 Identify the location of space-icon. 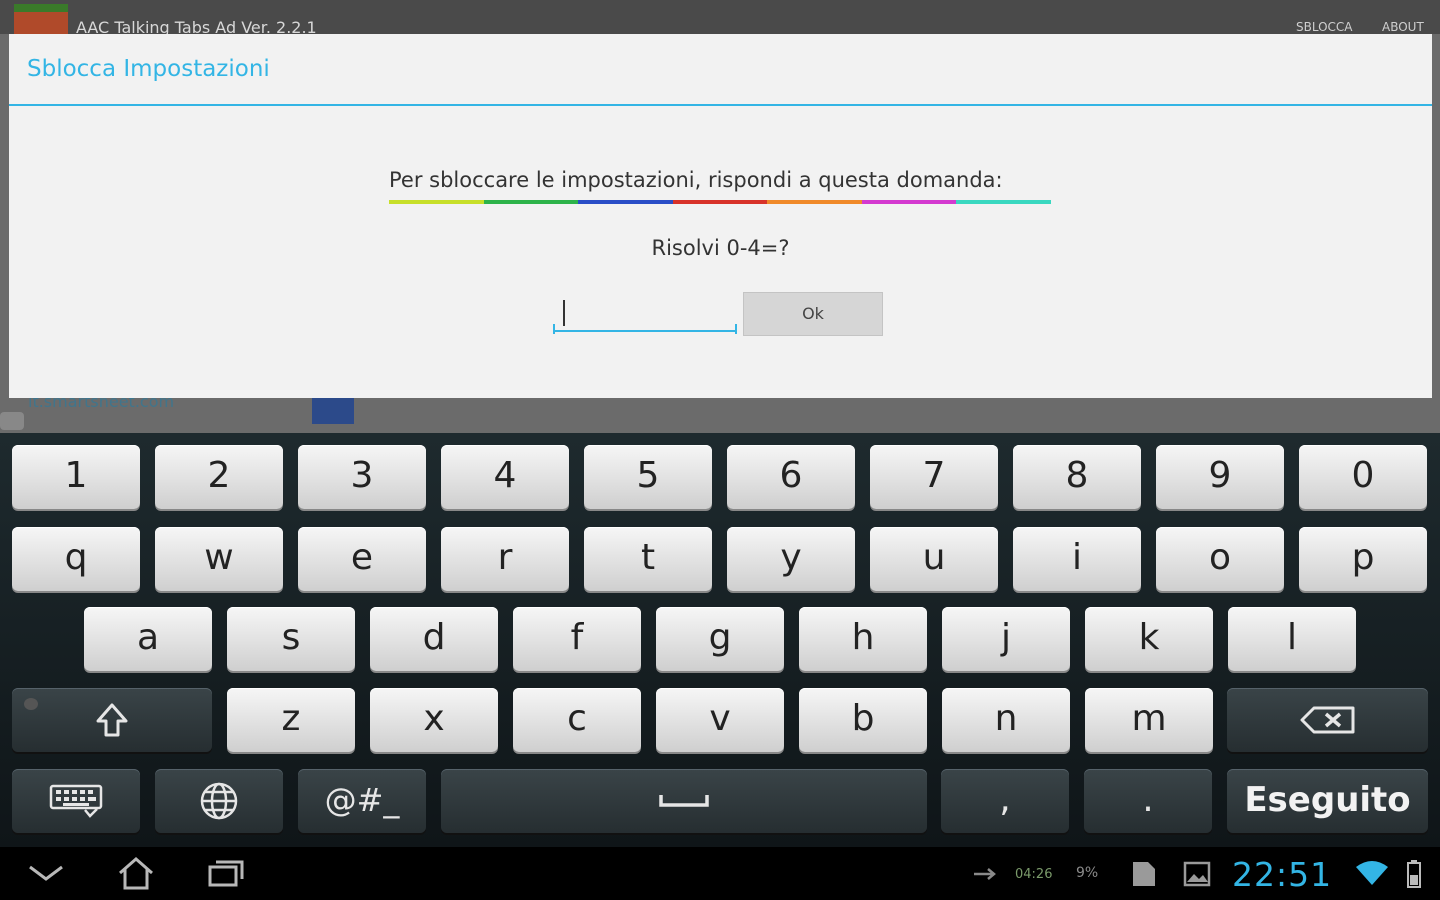
(684, 800).